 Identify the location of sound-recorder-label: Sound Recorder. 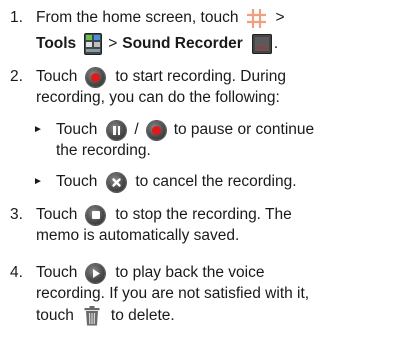
(182, 43).